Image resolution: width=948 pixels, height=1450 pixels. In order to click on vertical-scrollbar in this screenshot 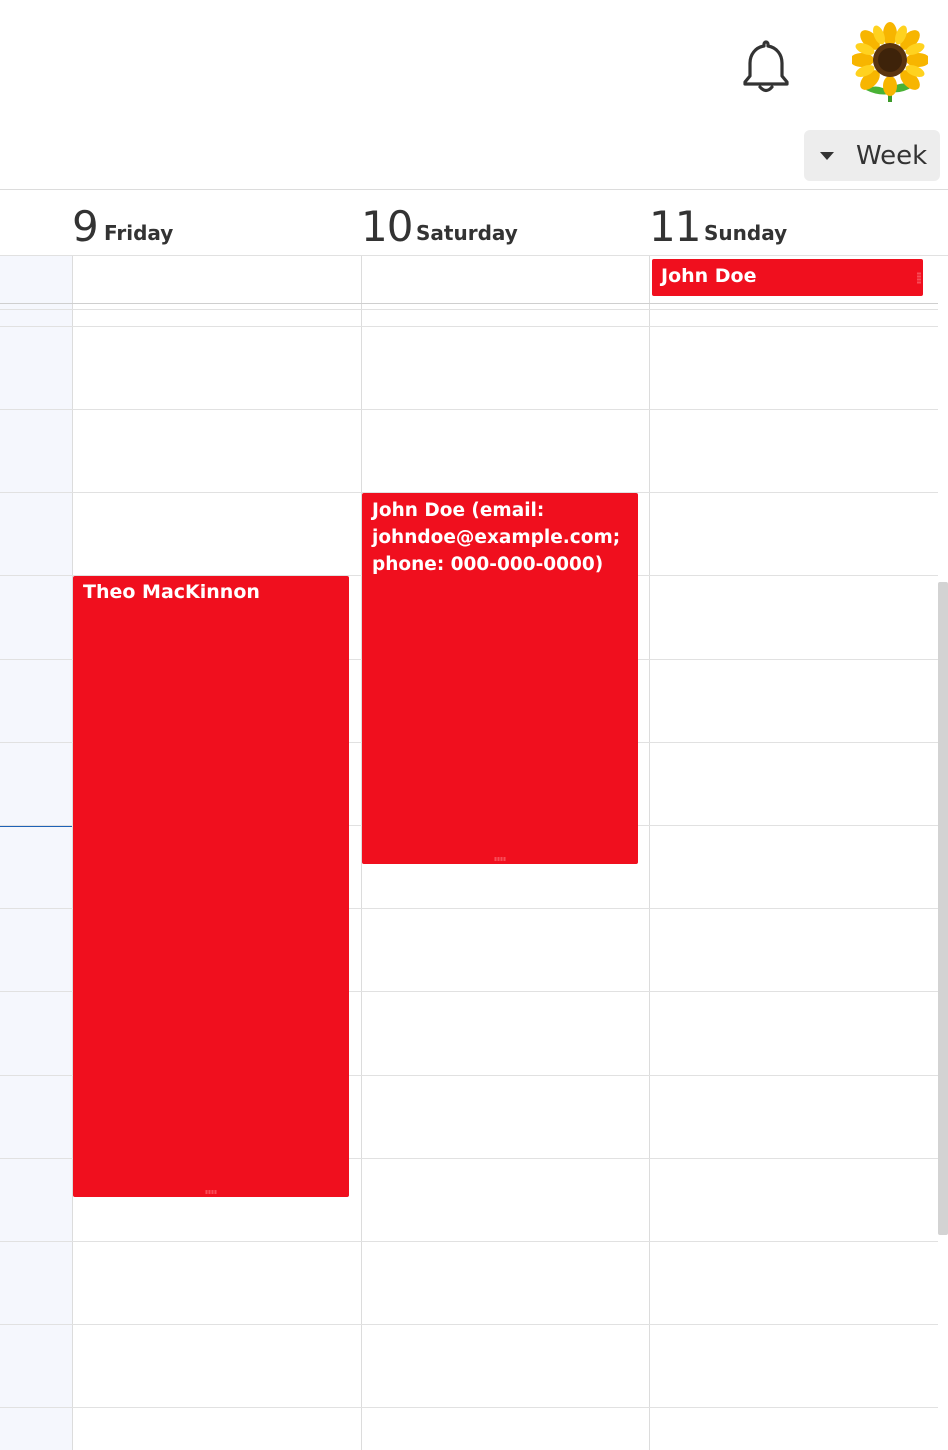, I will do `click(943, 908)`.